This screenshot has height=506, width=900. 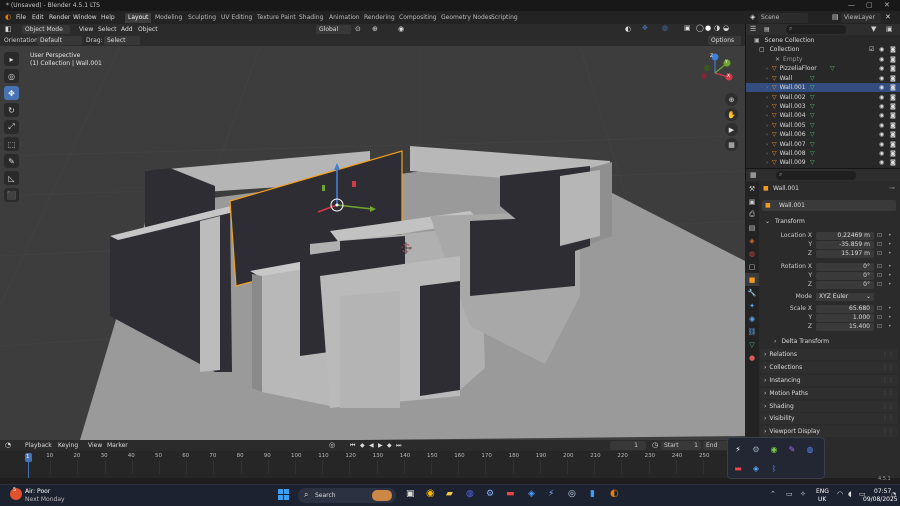 I want to click on menu-marker: Marker, so click(x=117, y=445).